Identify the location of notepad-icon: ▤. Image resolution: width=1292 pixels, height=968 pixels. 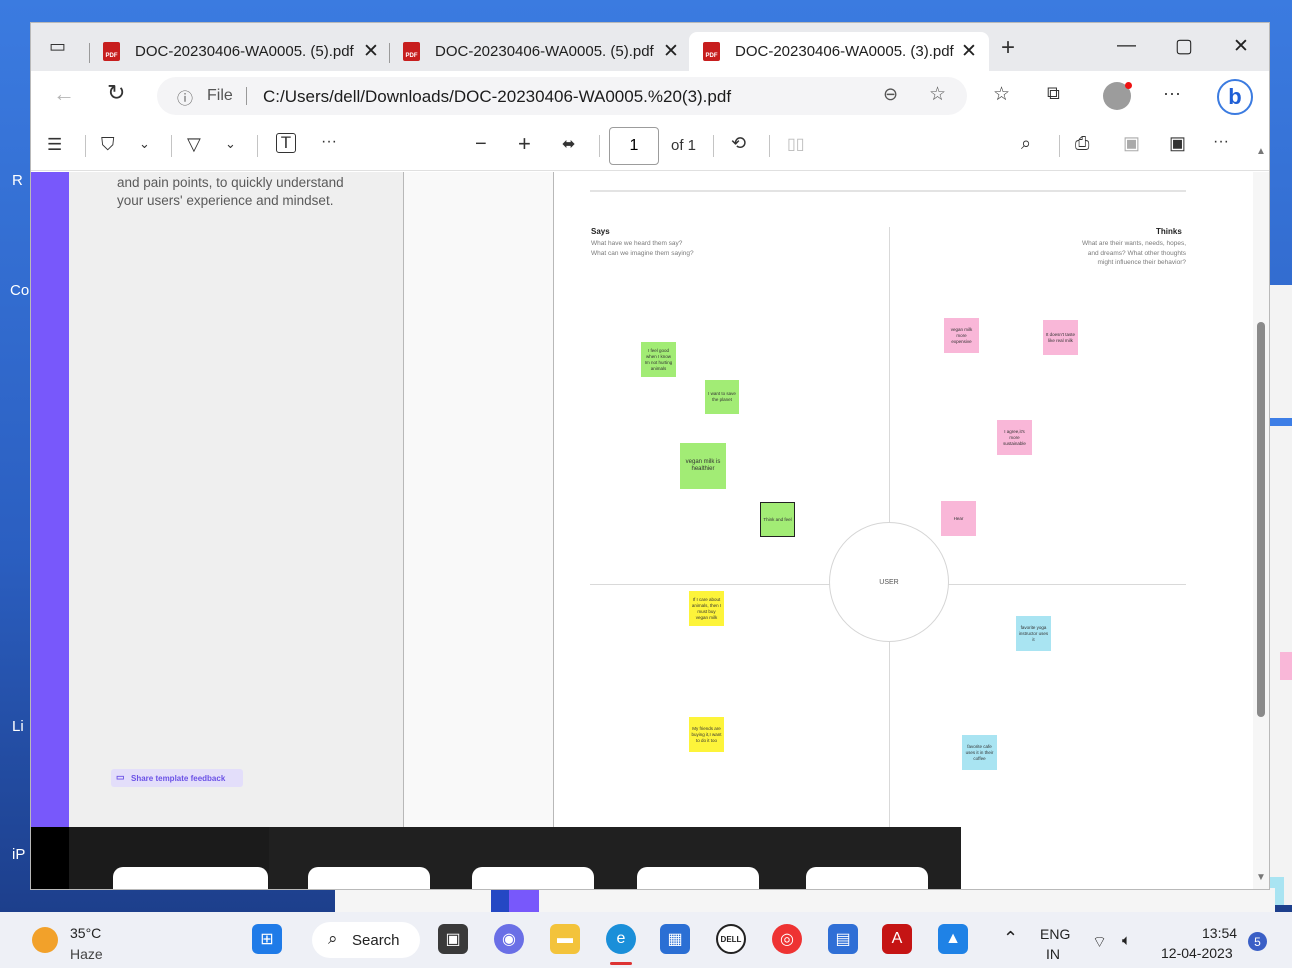
(843, 939).